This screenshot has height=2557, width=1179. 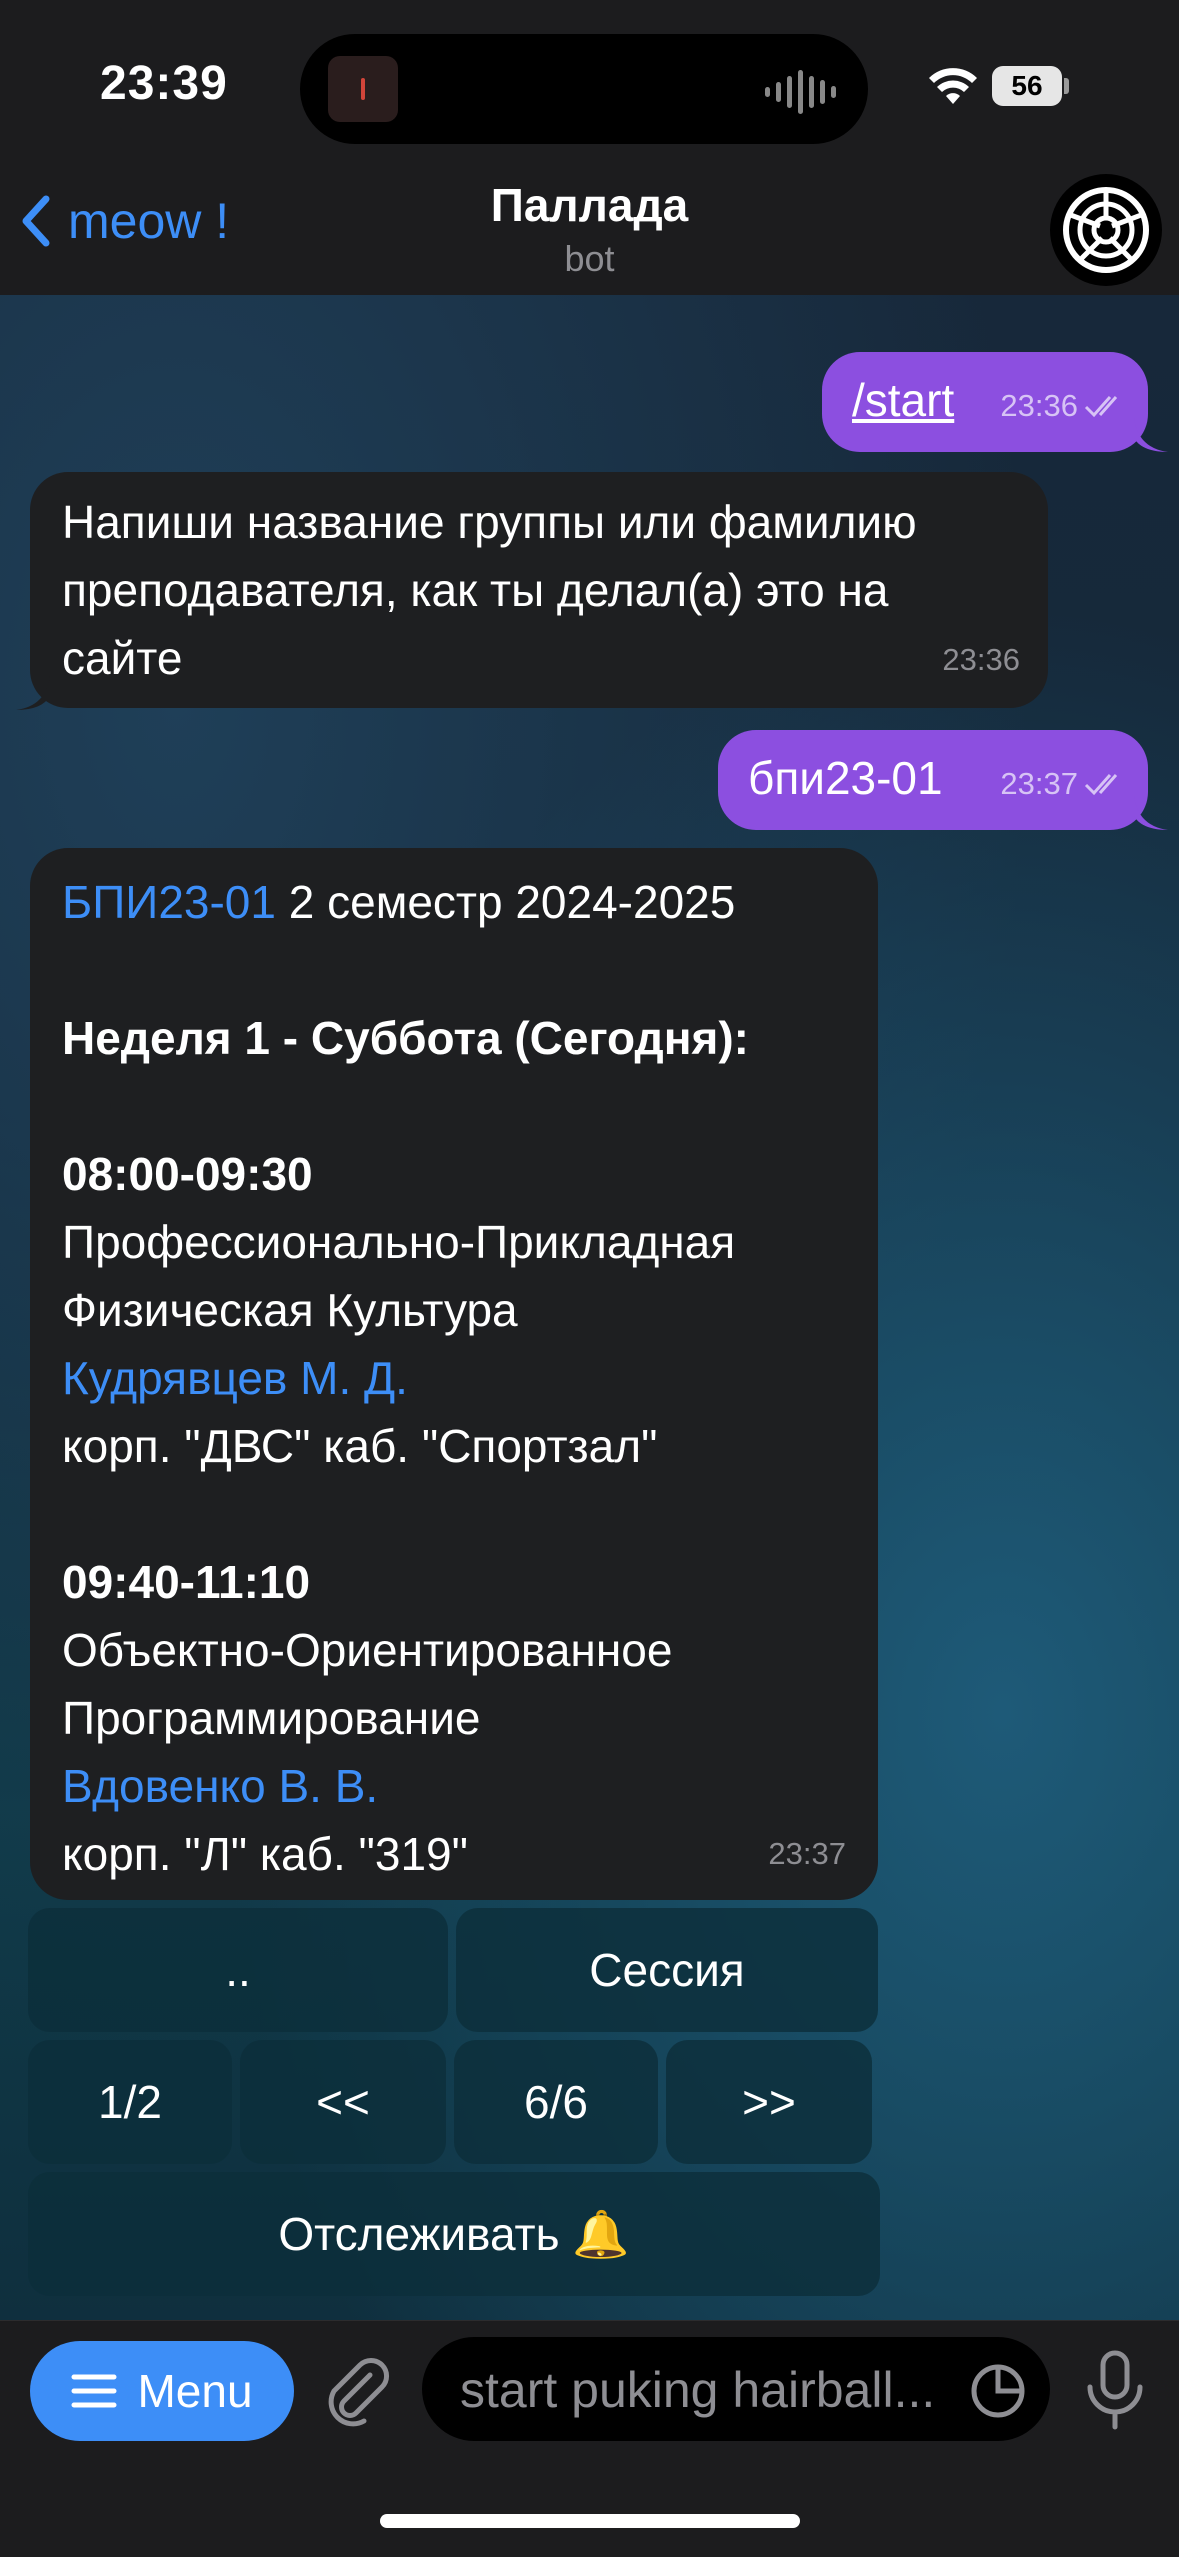 What do you see at coordinates (195, 2391) in the screenshot?
I see `menu-label: Menu` at bounding box center [195, 2391].